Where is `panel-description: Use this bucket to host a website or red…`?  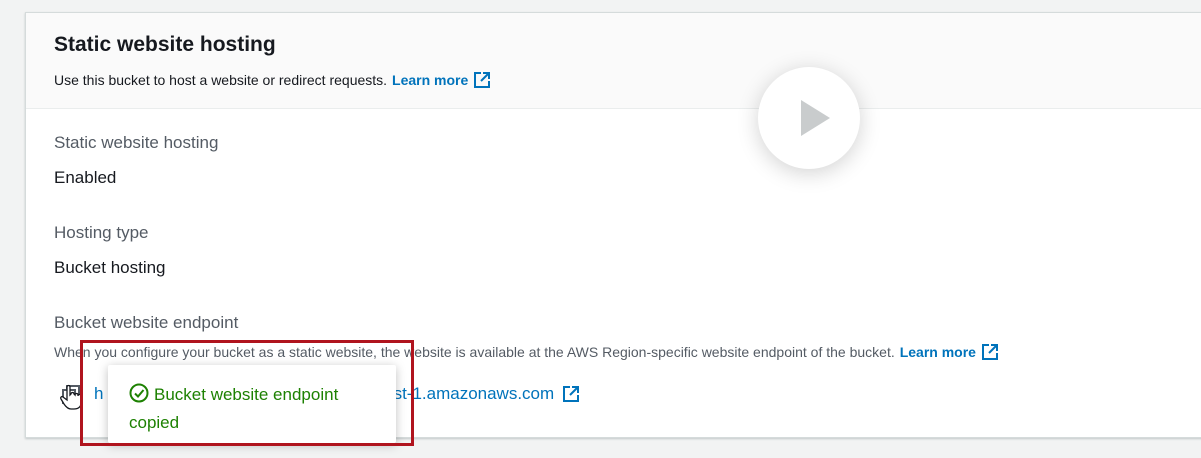
panel-description: Use this bucket to host a website or red… is located at coordinates (272, 80).